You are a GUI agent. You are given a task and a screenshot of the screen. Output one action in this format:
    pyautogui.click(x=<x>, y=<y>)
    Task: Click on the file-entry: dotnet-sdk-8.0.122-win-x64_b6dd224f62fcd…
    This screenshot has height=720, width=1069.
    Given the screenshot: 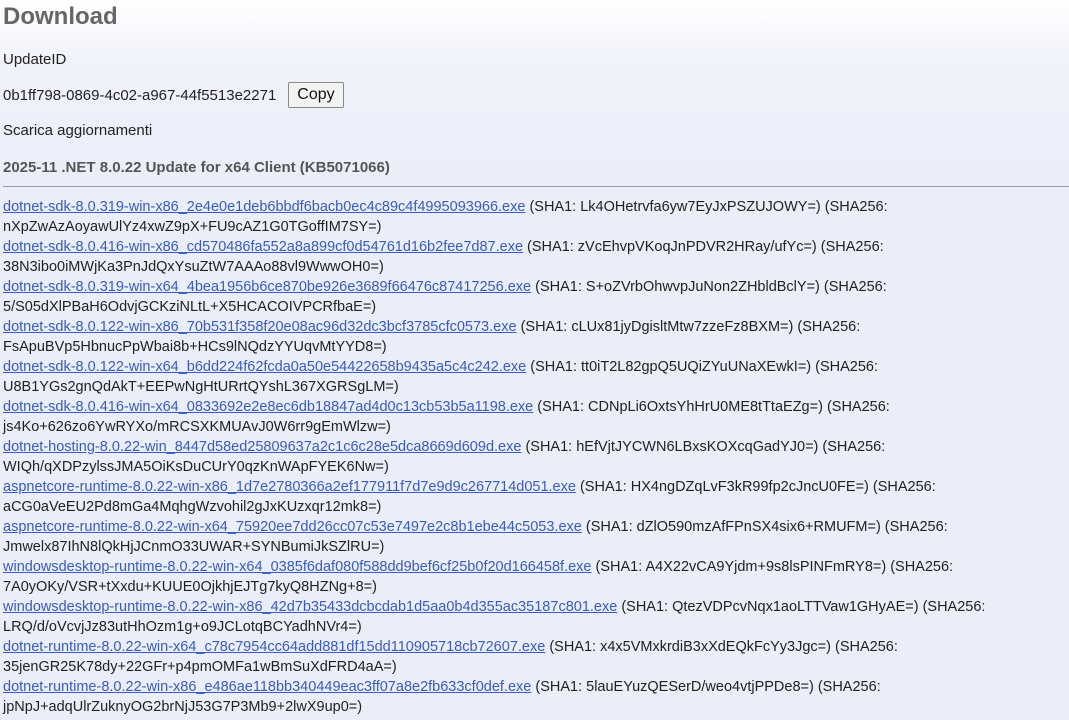 What is the action you would take?
    pyautogui.click(x=533, y=377)
    